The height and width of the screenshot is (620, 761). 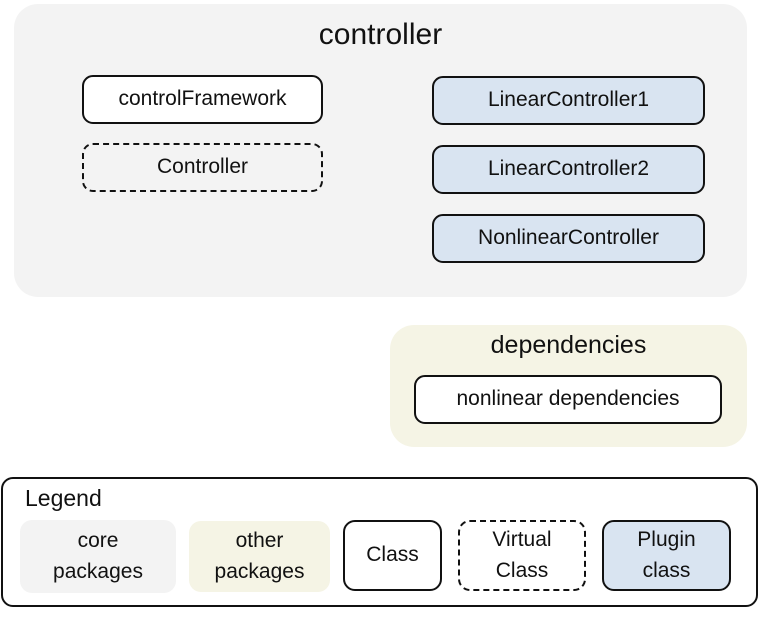 I want to click on class-control-framework: controlFramework, so click(x=202, y=99).